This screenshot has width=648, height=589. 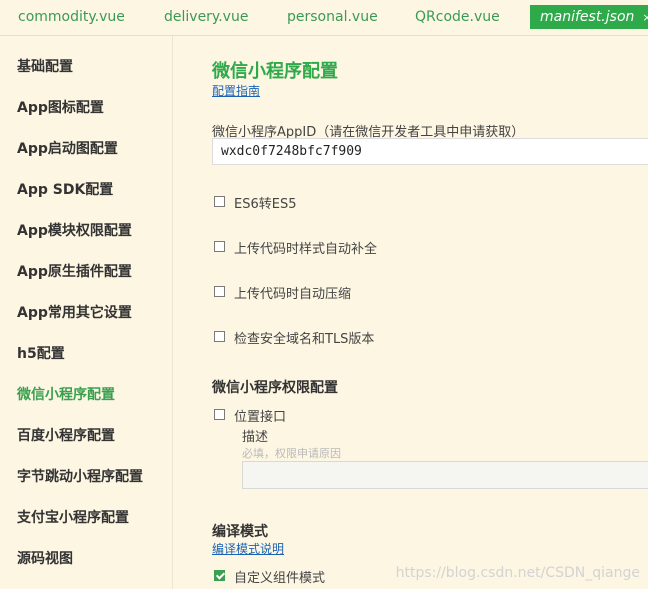 What do you see at coordinates (74, 271) in the screenshot?
I see `sidebar-item-app-native-plugins: App原生插件配置` at bounding box center [74, 271].